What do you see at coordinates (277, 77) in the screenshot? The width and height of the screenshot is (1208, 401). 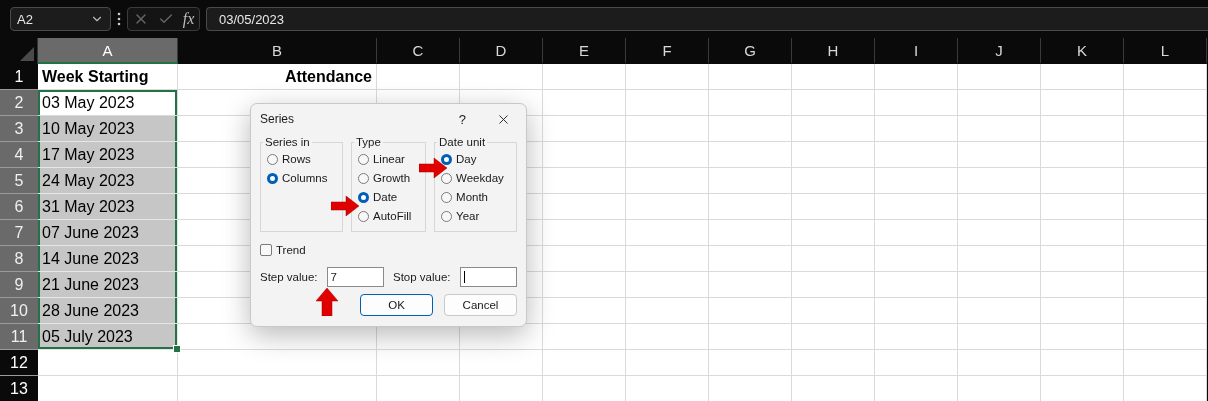 I see `column-title: Attendance` at bounding box center [277, 77].